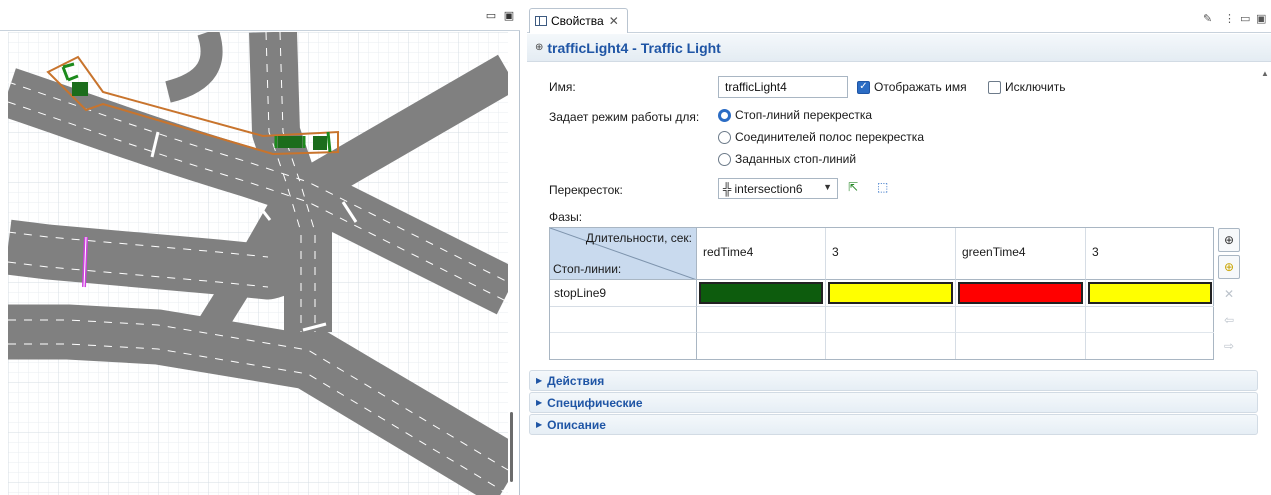 This screenshot has height=495, width=1271. What do you see at coordinates (576, 424) in the screenshot?
I see `section-label: Описание` at bounding box center [576, 424].